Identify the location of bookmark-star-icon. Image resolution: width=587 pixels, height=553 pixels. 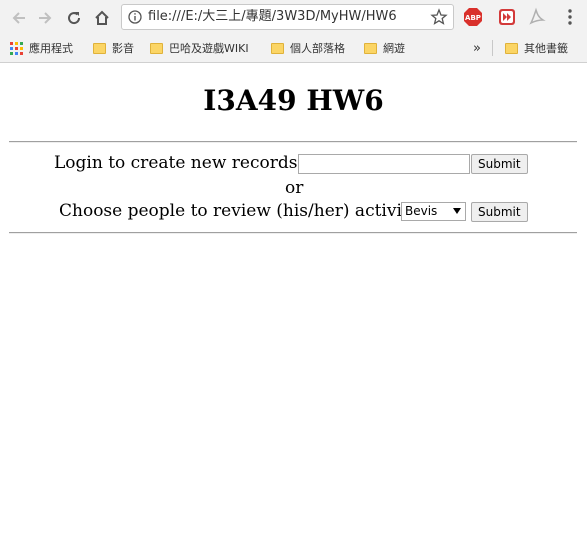
(439, 17).